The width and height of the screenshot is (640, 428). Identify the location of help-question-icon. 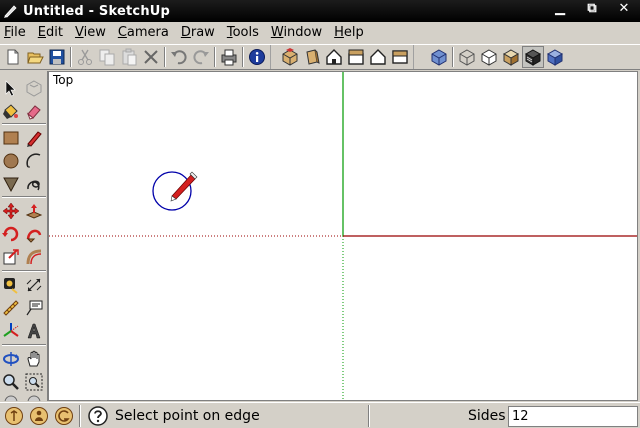
(98, 415).